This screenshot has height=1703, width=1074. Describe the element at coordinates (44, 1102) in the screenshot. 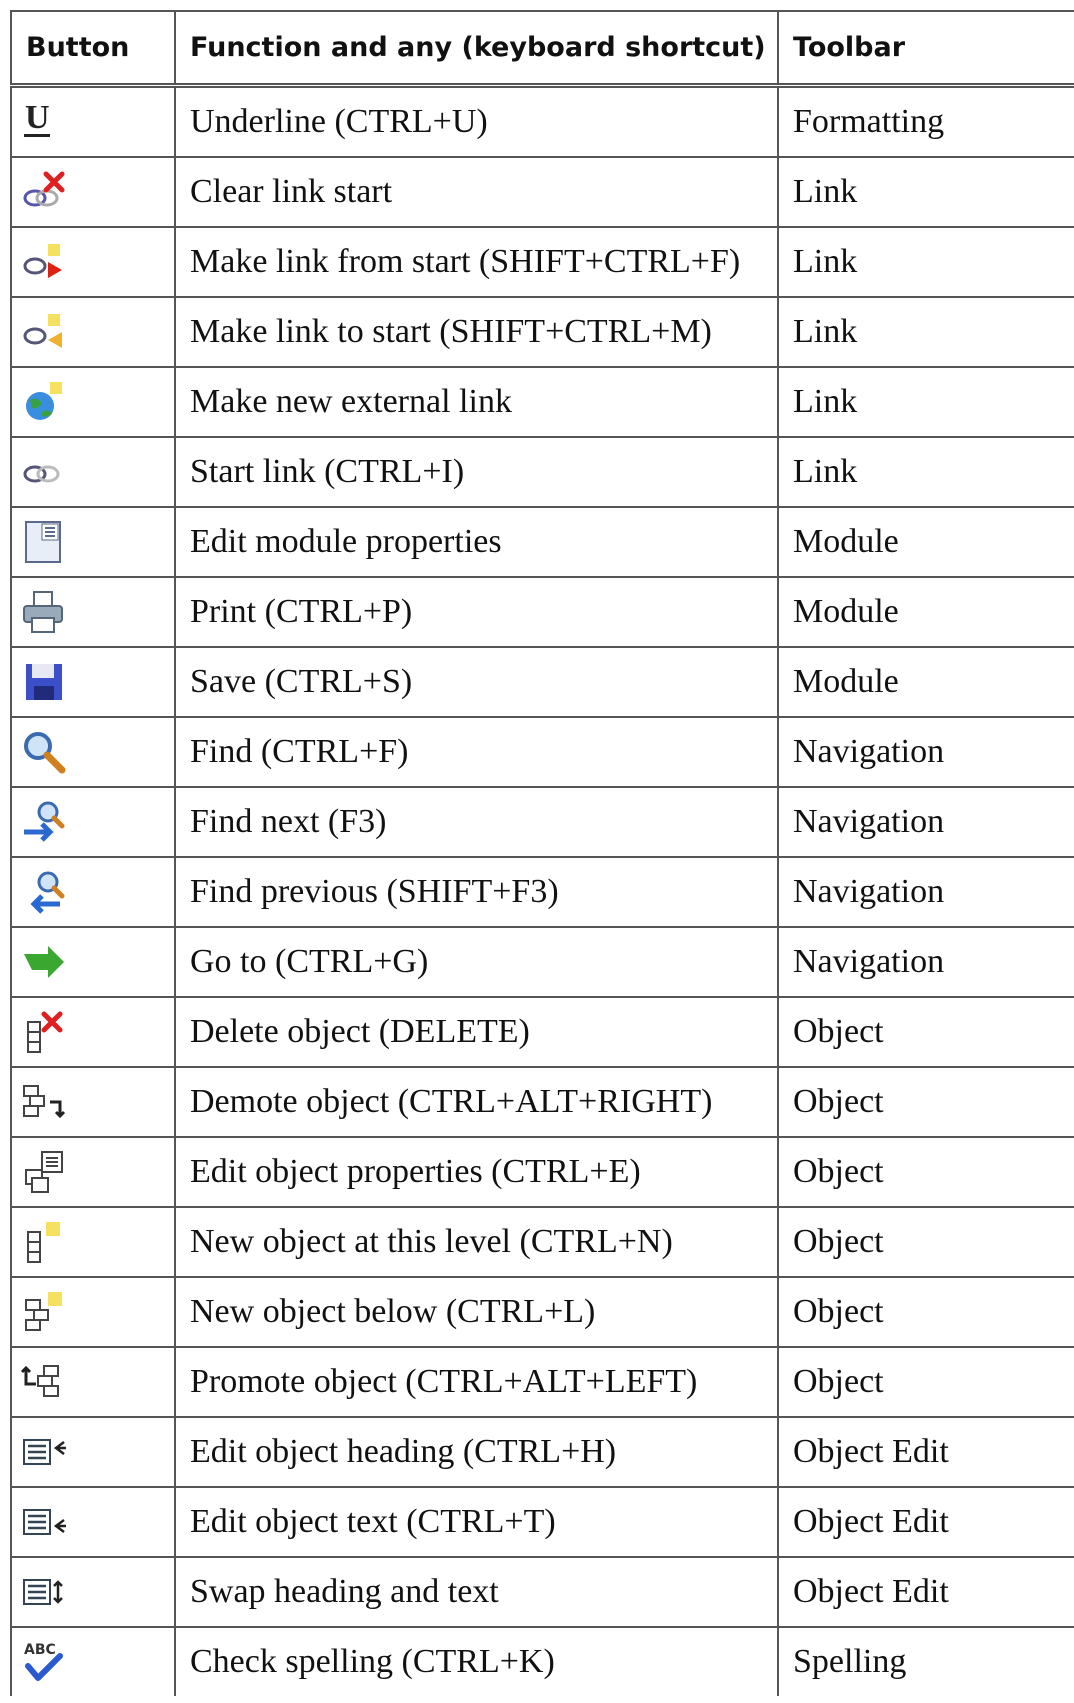

I see `demote-object-icon` at that location.